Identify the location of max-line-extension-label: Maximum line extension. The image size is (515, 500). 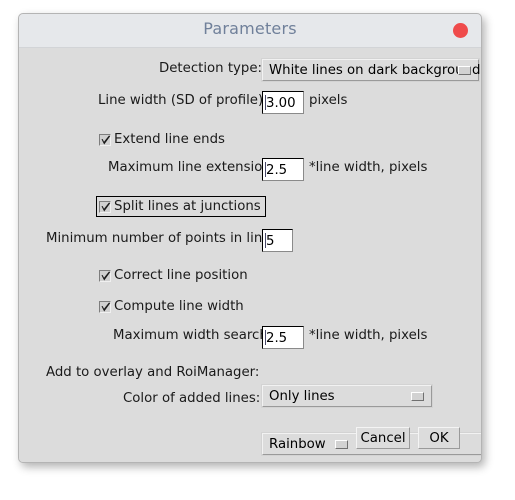
(189, 167).